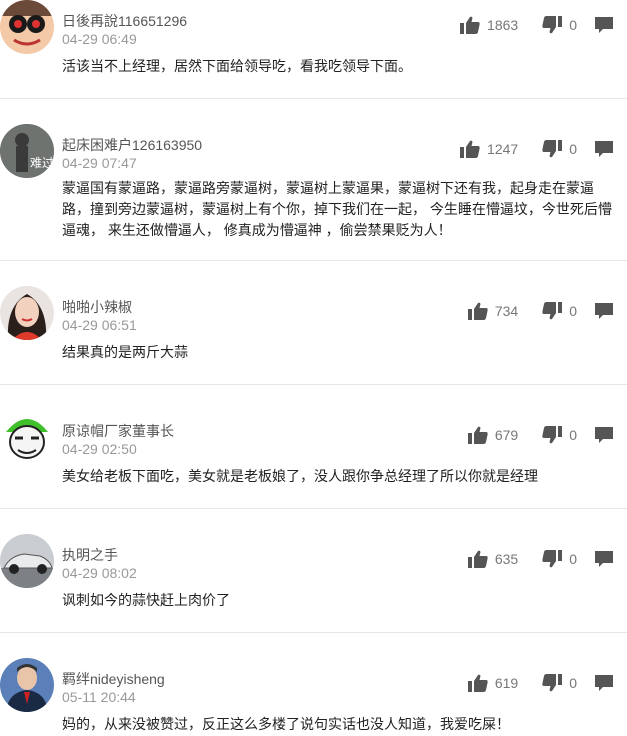  Describe the element at coordinates (125, 352) in the screenshot. I see `comment-text: 结果真的是两斤大蒜` at that location.